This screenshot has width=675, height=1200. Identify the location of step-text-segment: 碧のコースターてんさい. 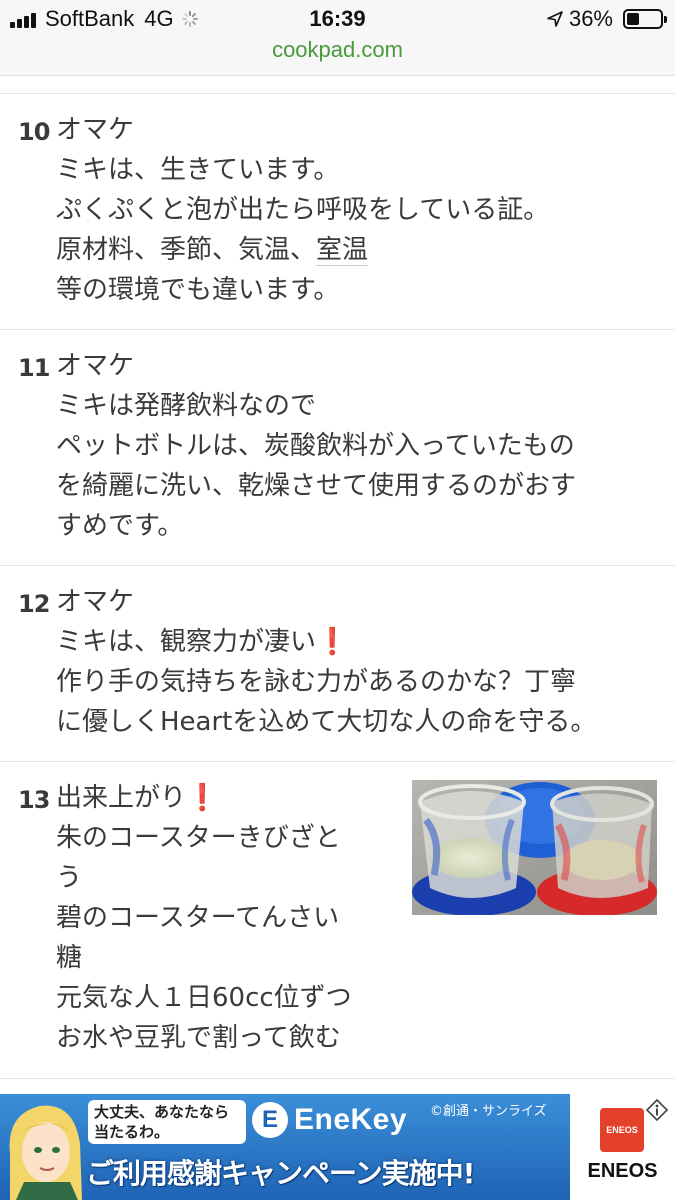
(198, 918).